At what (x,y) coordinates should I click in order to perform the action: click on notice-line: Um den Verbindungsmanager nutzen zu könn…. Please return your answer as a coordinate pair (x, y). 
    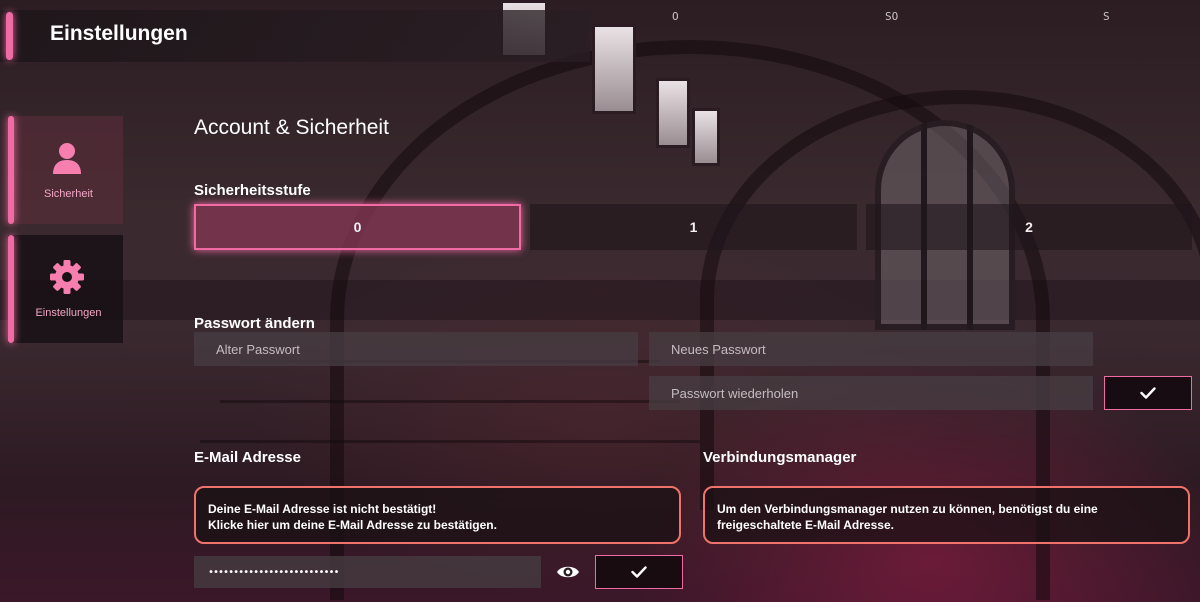
    Looking at the image, I should click on (907, 509).